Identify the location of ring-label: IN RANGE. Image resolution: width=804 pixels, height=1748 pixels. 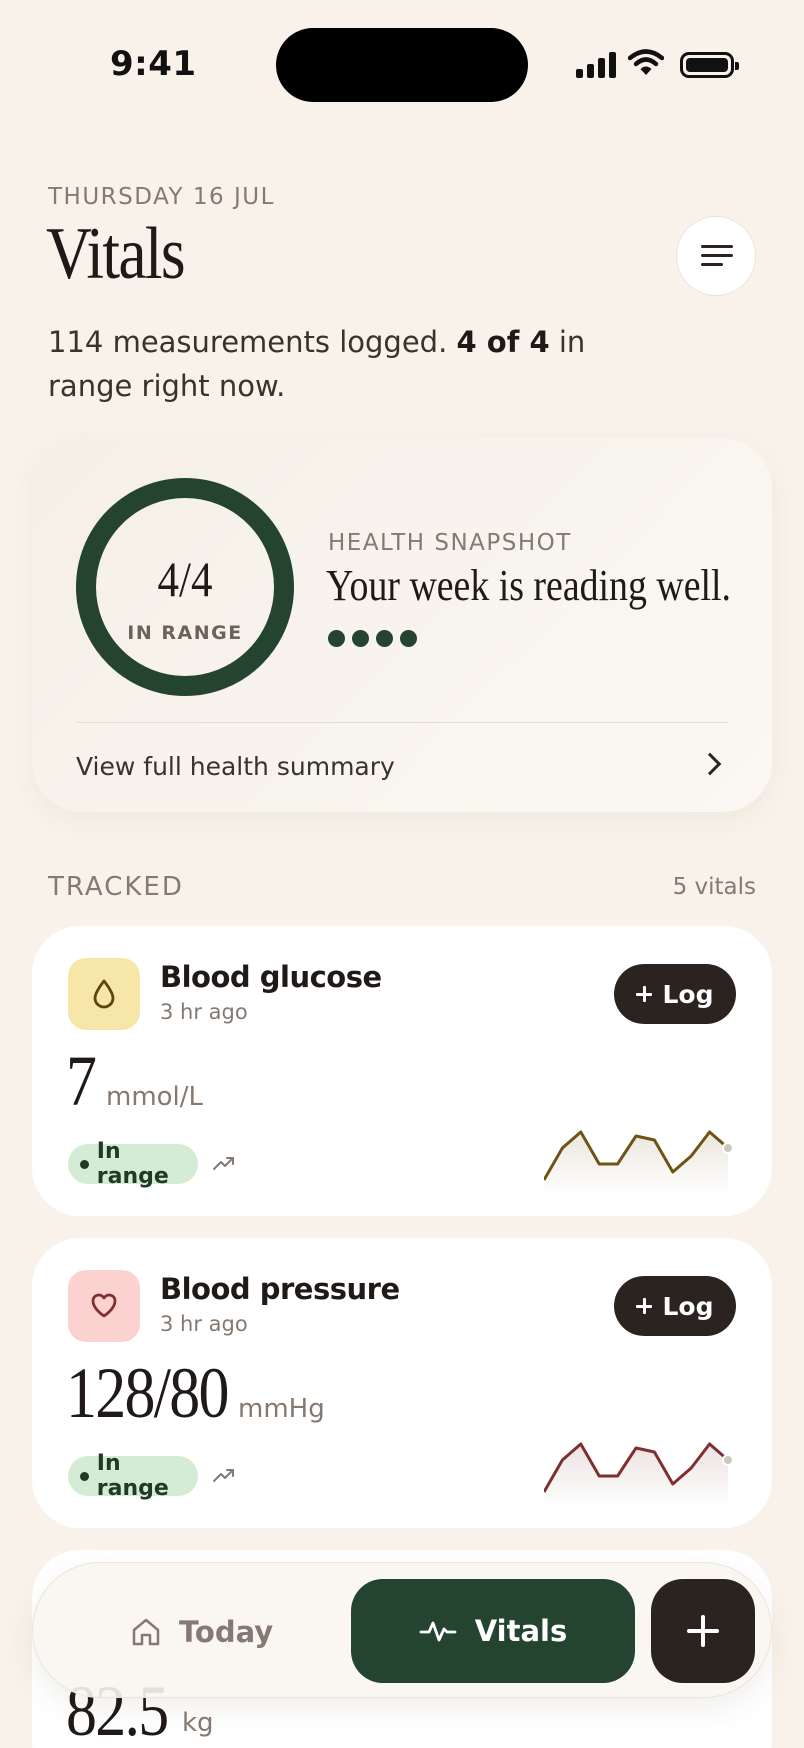
(185, 633).